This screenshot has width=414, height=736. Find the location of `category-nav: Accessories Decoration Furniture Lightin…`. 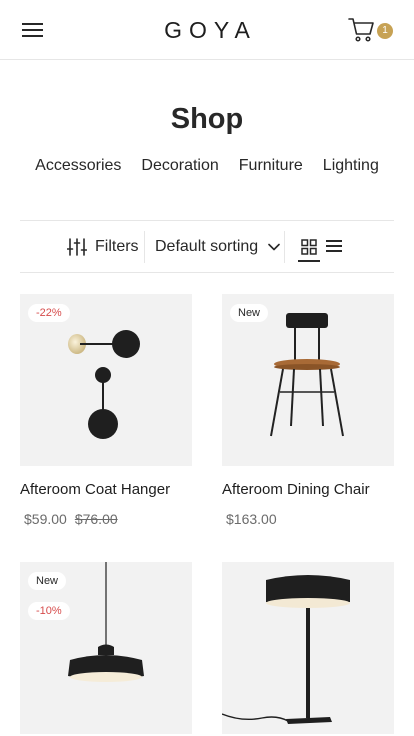

category-nav: Accessories Decoration Furniture Lightin… is located at coordinates (207, 166).